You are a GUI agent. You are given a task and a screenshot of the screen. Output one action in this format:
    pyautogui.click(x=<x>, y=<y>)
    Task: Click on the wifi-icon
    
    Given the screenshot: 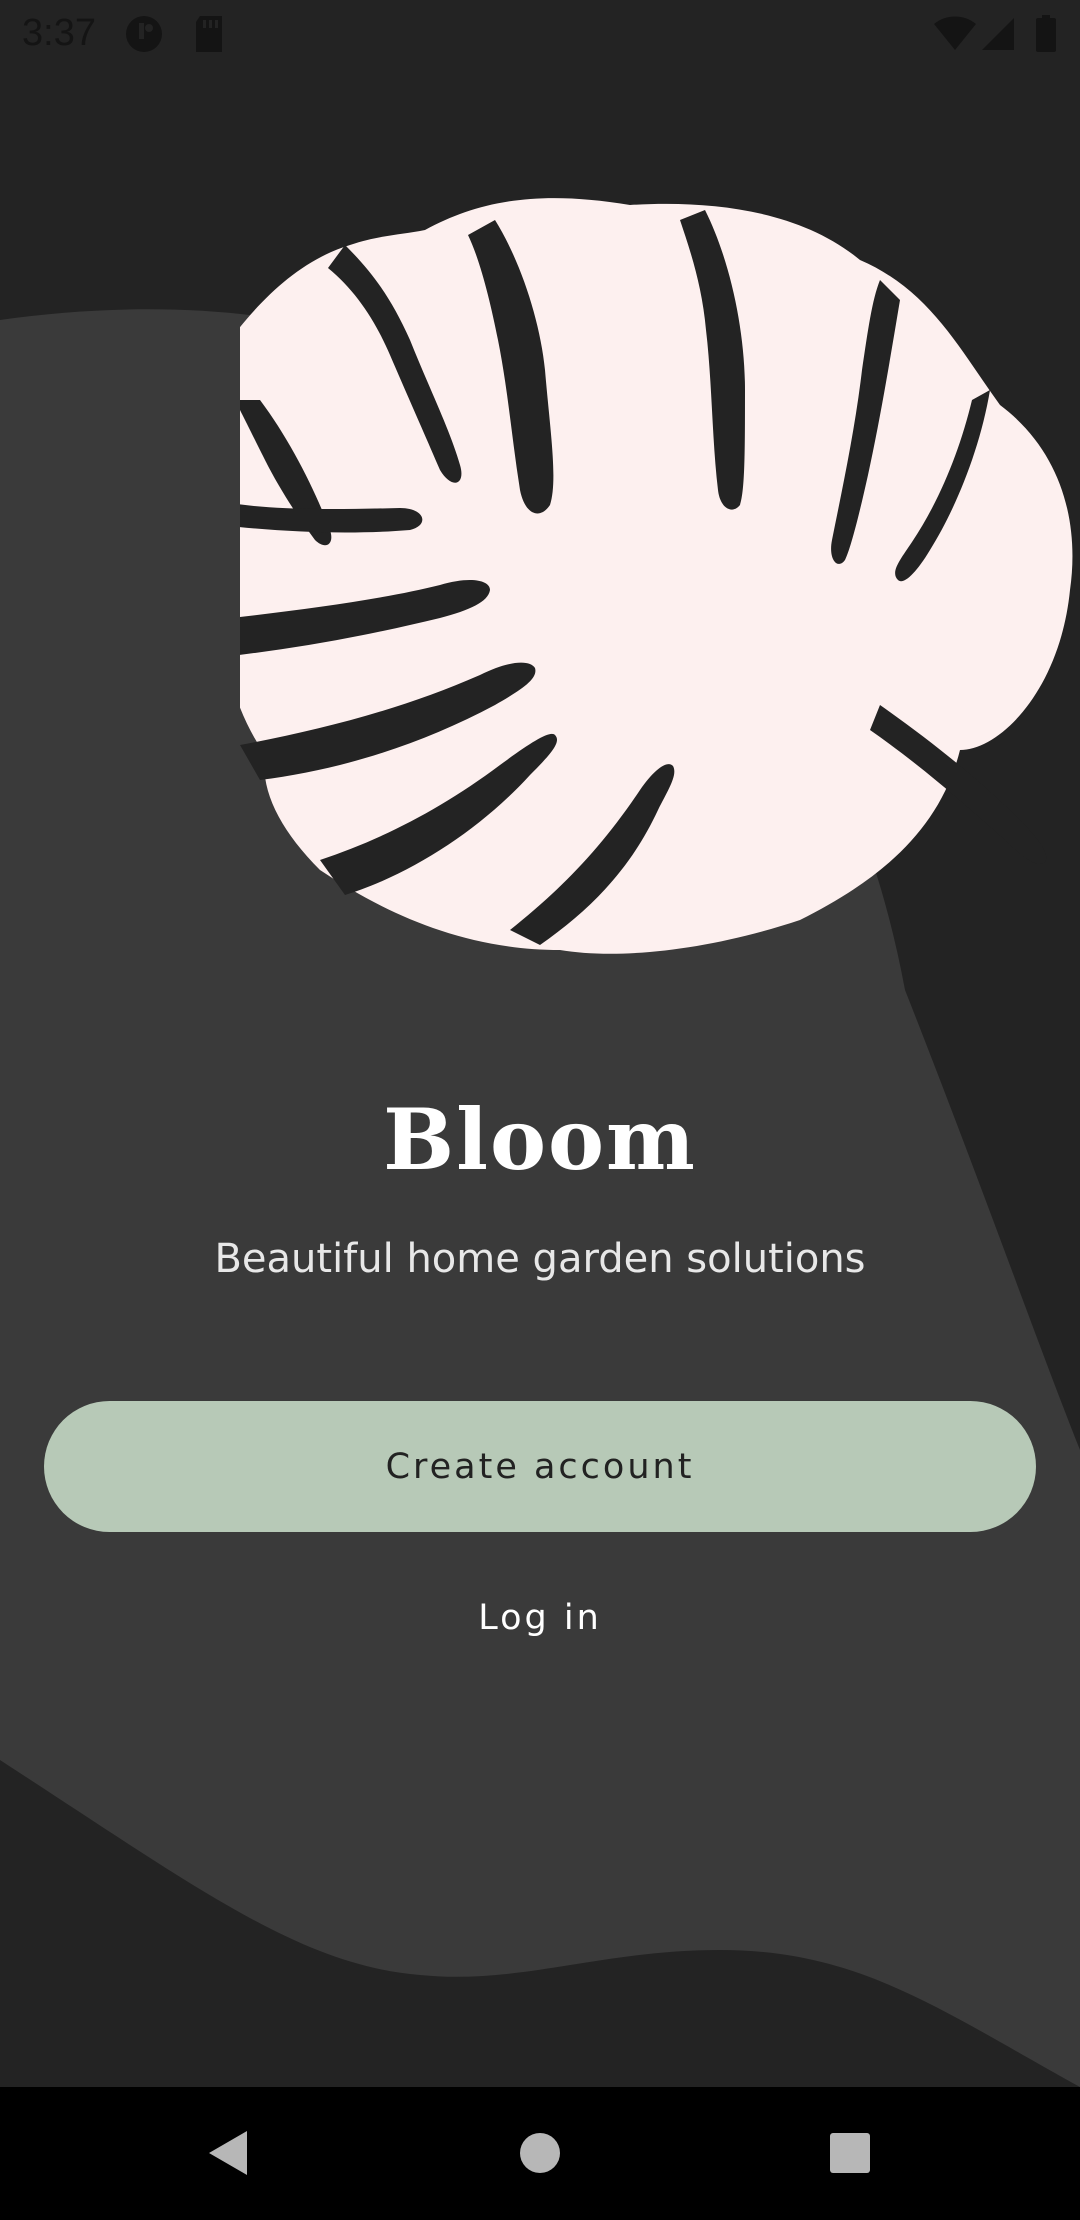 What is the action you would take?
    pyautogui.click(x=955, y=36)
    